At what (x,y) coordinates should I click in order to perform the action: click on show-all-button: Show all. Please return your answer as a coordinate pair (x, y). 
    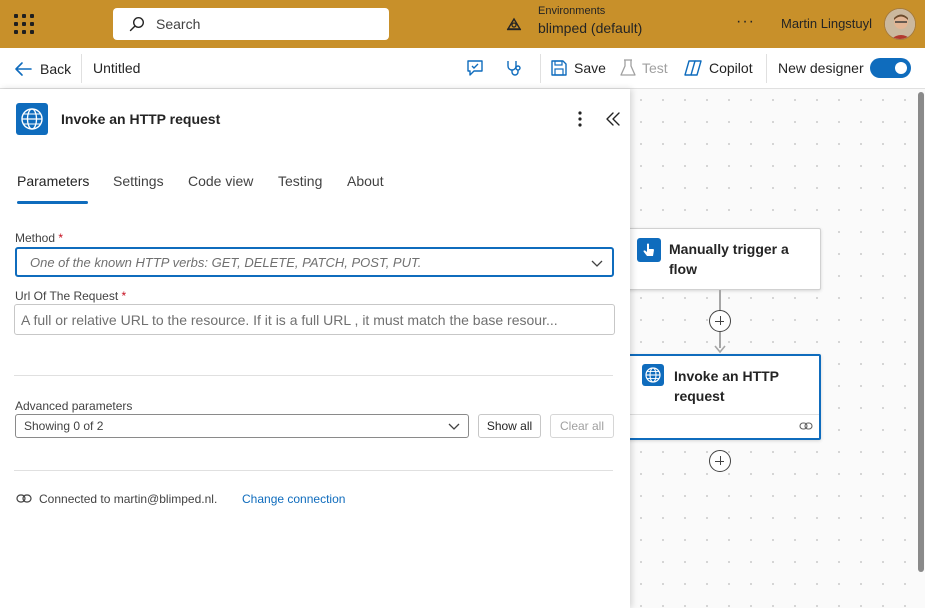
    Looking at the image, I should click on (509, 426).